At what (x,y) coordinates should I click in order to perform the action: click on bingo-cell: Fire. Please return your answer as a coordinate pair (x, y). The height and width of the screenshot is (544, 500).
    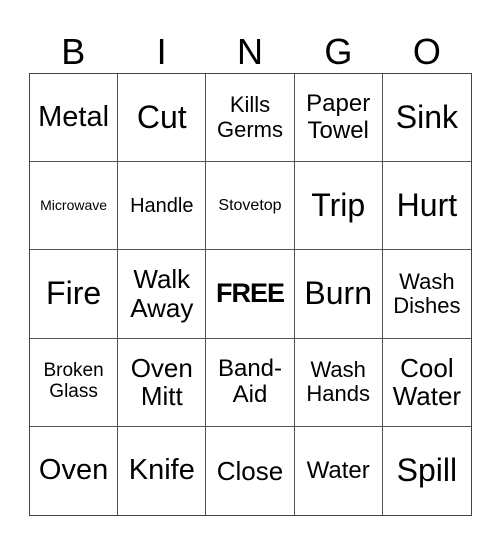
    Looking at the image, I should click on (74, 294).